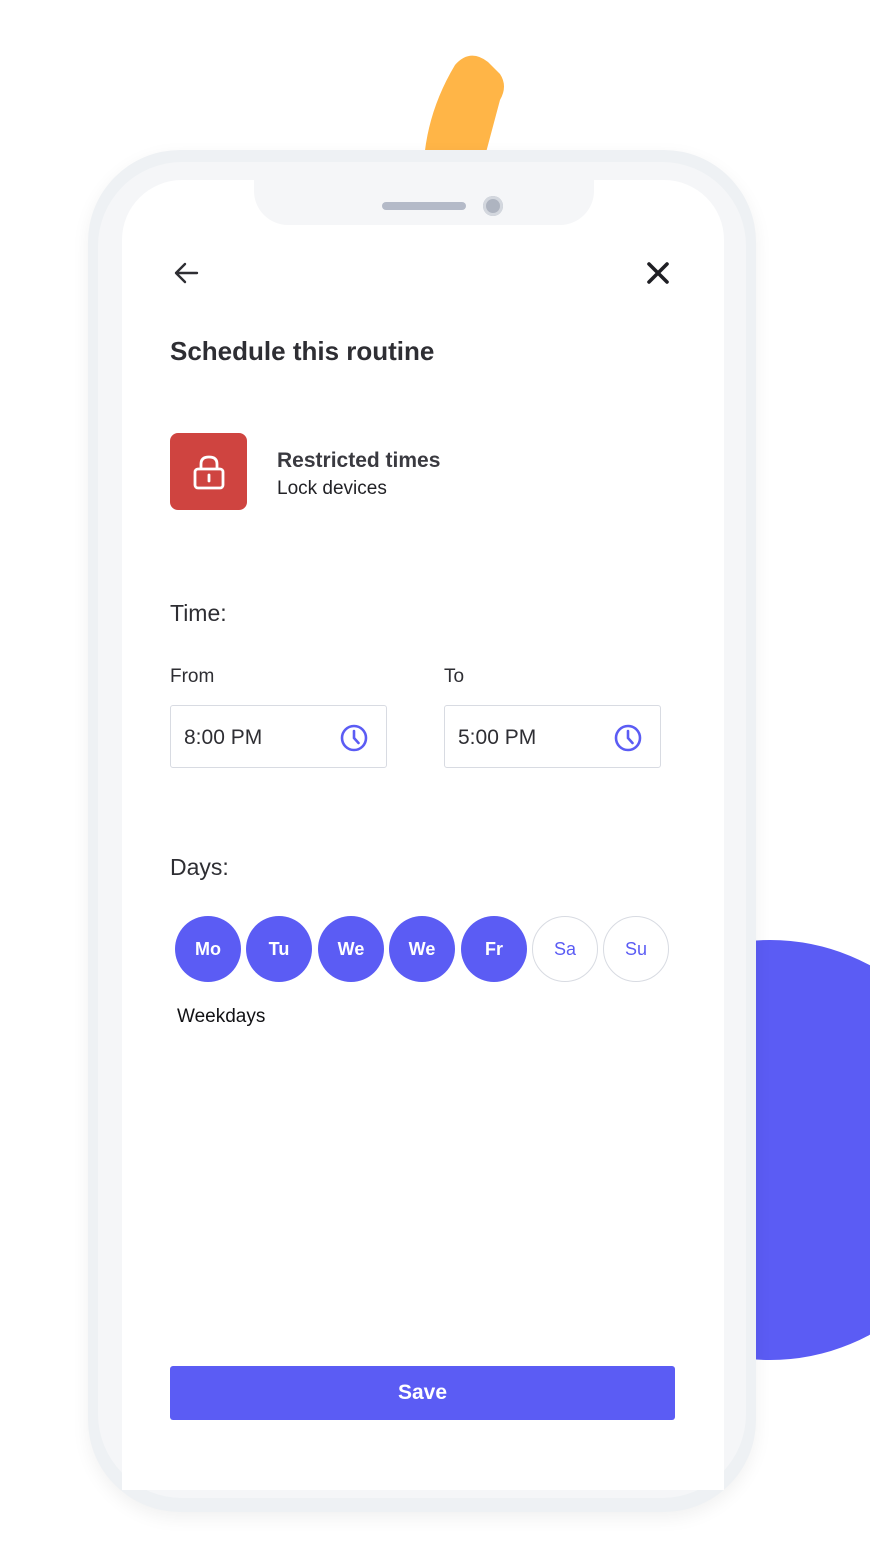  What do you see at coordinates (302, 351) in the screenshot?
I see `page-title: Schedule this routine` at bounding box center [302, 351].